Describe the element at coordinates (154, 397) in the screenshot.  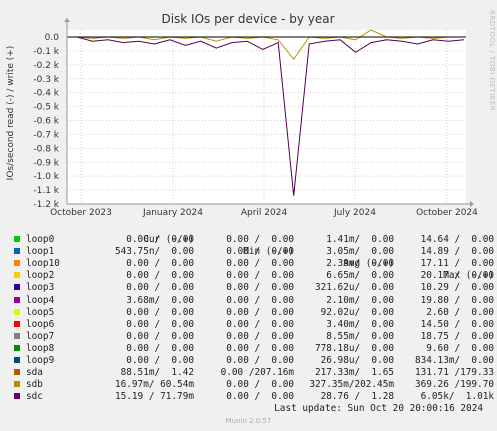
I see `legend-cur: 15.19 / 71.79m` at that location.